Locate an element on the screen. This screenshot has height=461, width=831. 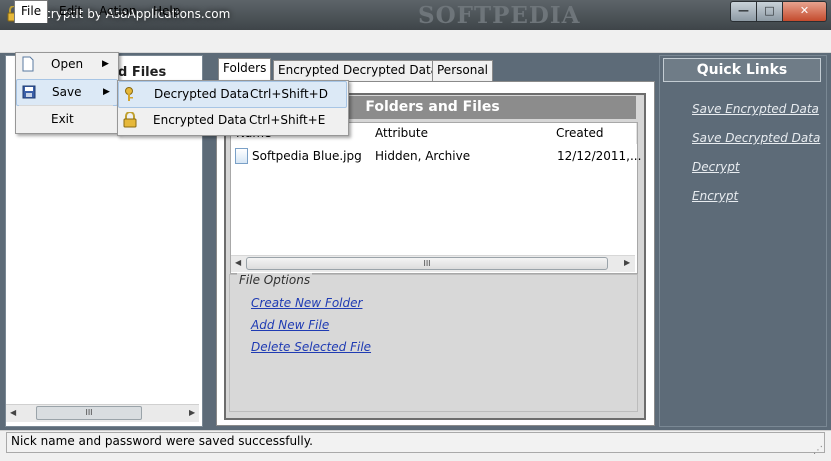
create-new-folder-link: Create New Folder is located at coordinates (306, 303).